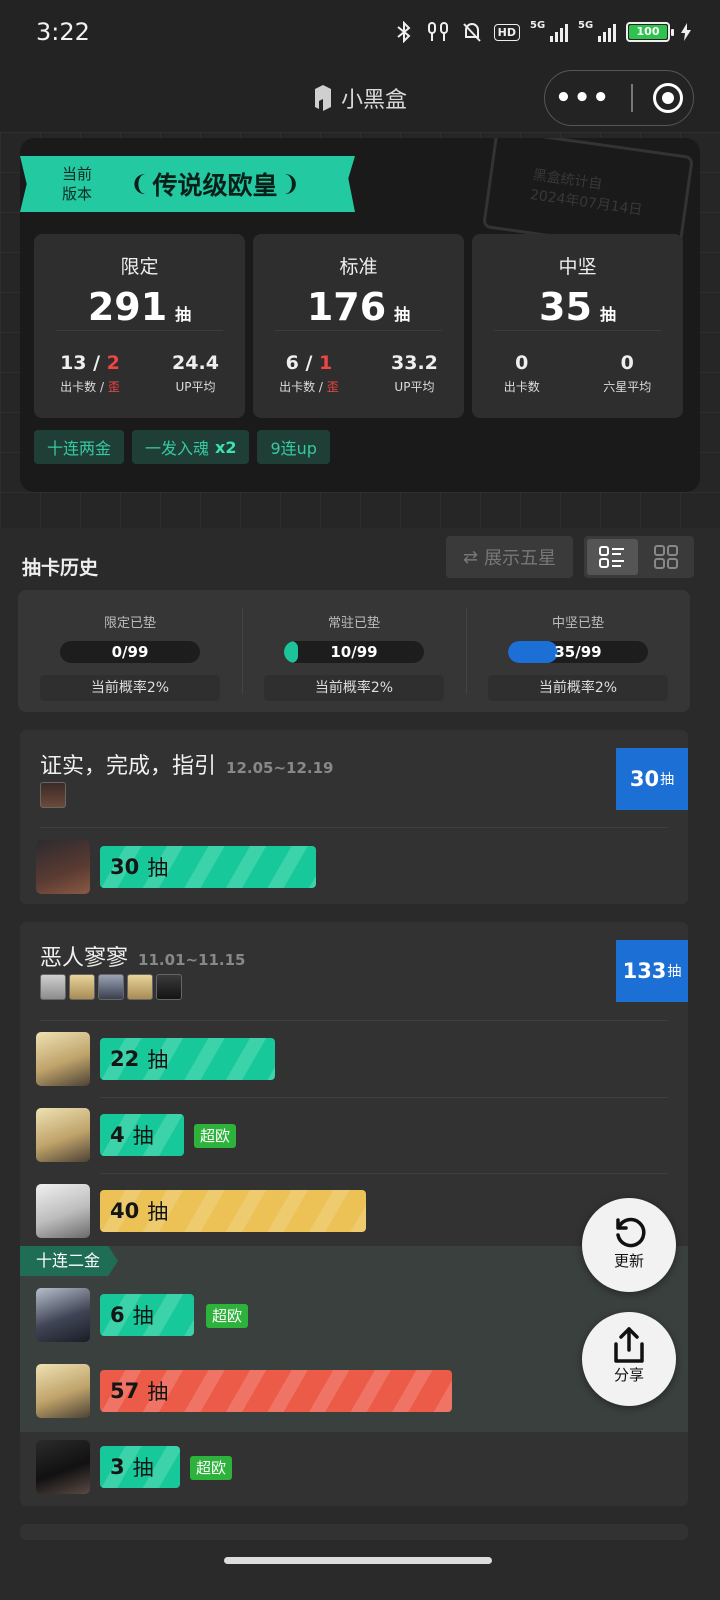 Image resolution: width=720 pixels, height=1600 pixels. I want to click on pool-card: 证实，完成，指引 12.05~12.19 30 抽 30 抽, so click(354, 817).